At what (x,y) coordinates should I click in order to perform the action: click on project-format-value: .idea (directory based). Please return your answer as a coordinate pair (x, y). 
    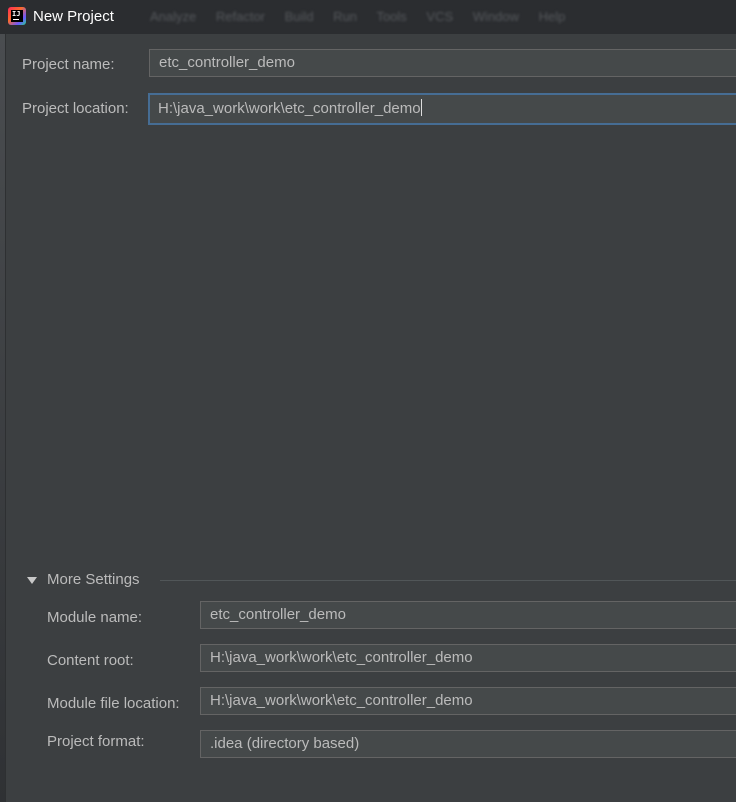
    Looking at the image, I should click on (285, 743).